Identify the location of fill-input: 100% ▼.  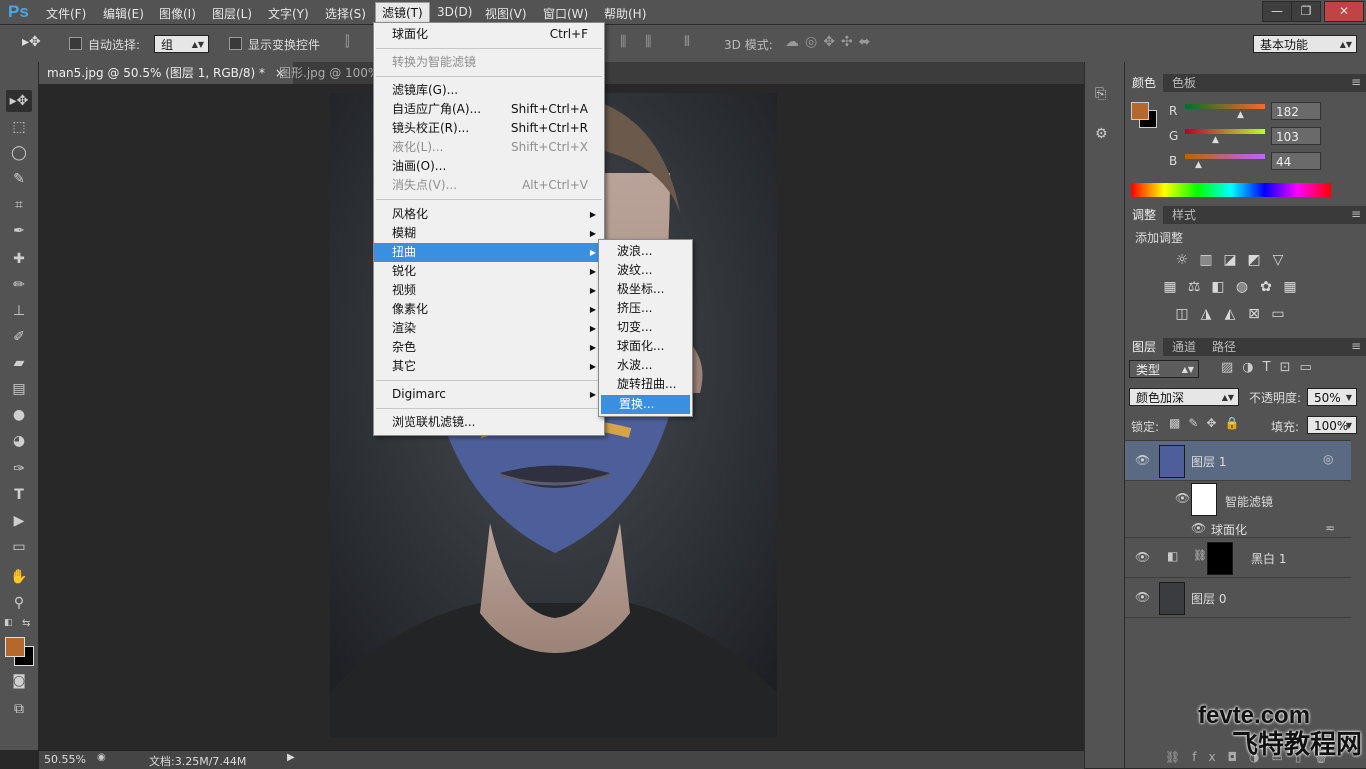
(1332, 425).